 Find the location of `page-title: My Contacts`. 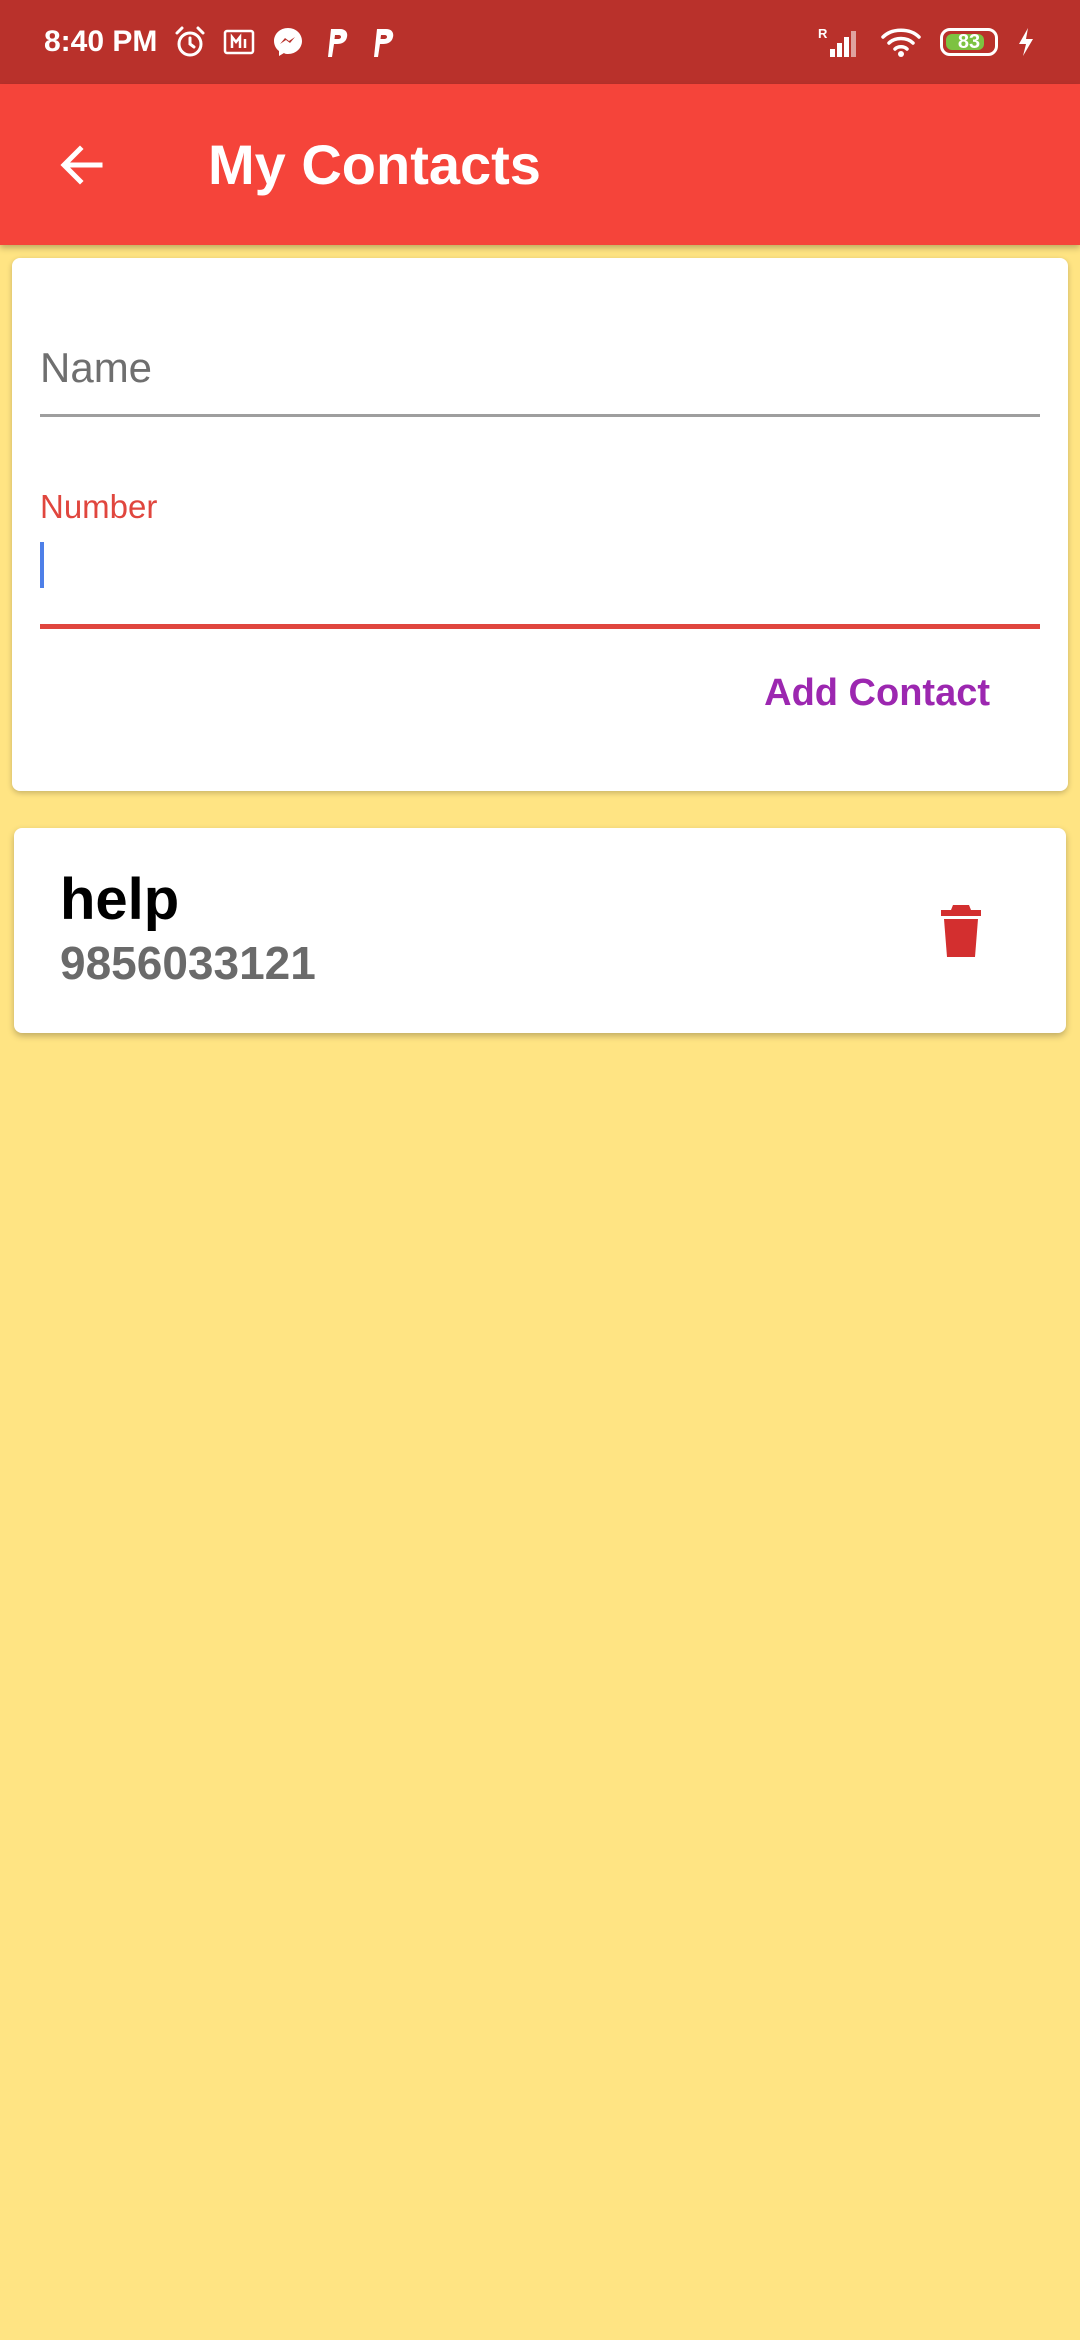

page-title: My Contacts is located at coordinates (374, 164).